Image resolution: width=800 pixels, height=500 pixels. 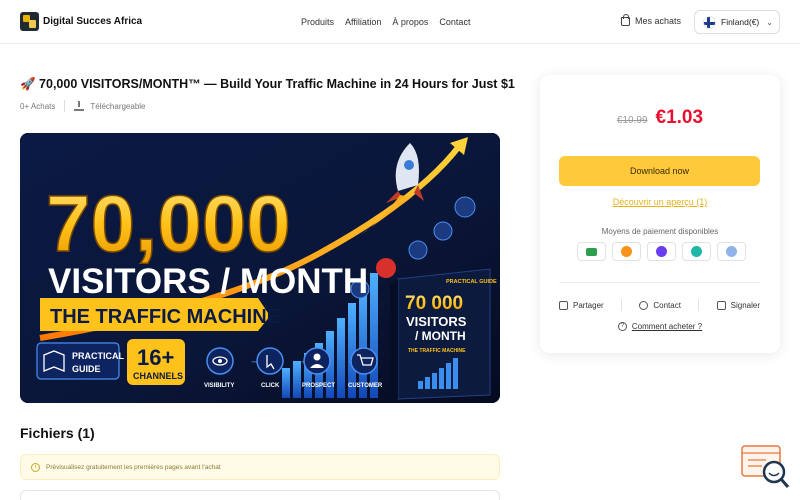 What do you see at coordinates (660, 231) in the screenshot?
I see `payment-methods-label: Moyens de paiement disponibles` at bounding box center [660, 231].